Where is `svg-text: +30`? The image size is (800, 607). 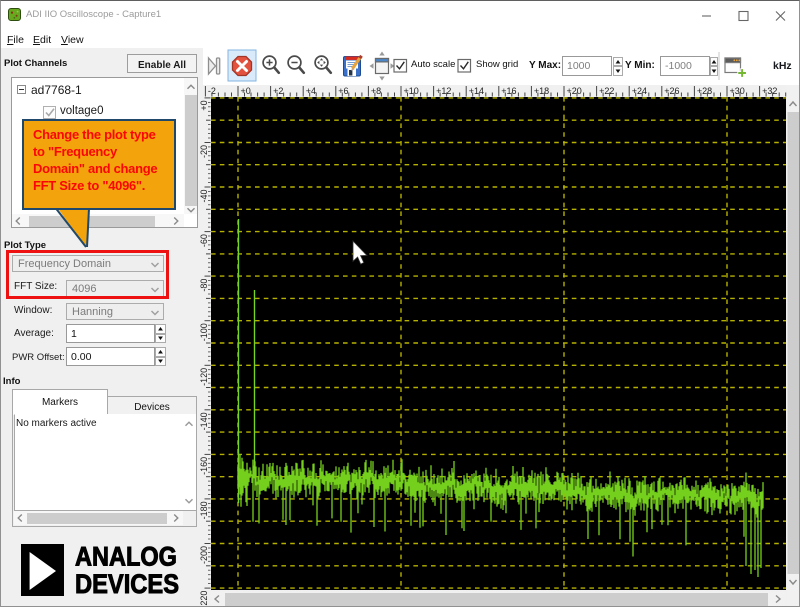 svg-text: +30 is located at coordinates (737, 91).